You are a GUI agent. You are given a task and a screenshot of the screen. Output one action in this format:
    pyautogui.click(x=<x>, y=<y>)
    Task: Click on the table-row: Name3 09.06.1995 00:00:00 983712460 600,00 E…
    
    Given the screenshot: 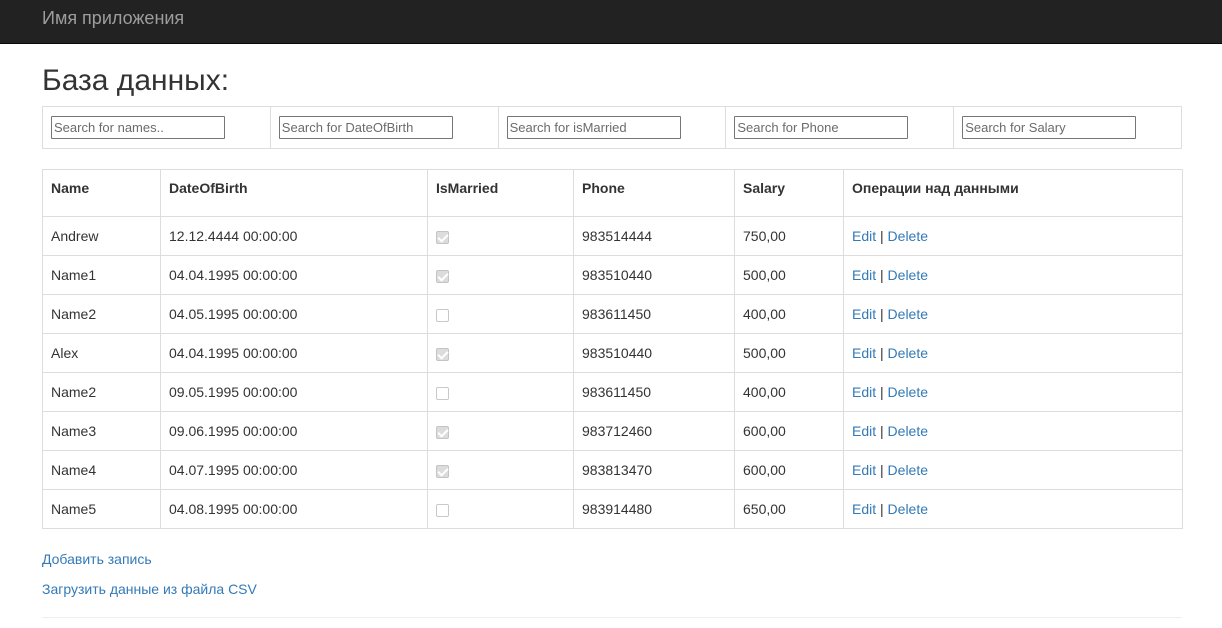 What is the action you would take?
    pyautogui.click(x=612, y=431)
    